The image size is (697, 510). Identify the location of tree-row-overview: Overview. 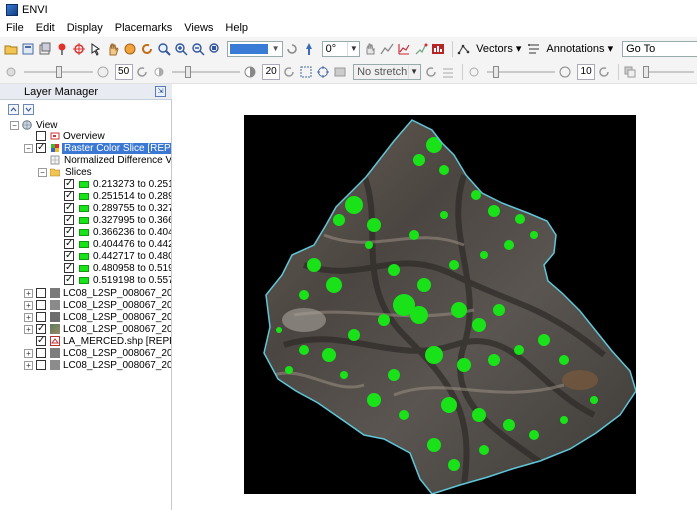
(85, 136).